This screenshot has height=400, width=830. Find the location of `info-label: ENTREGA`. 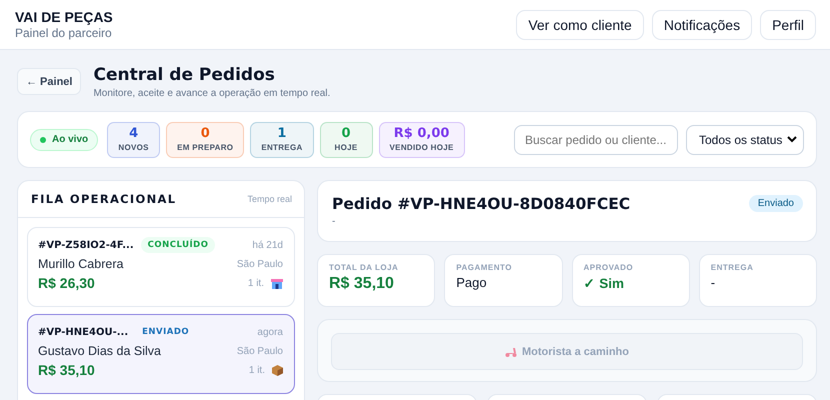

info-label: ENTREGA is located at coordinates (732, 267).